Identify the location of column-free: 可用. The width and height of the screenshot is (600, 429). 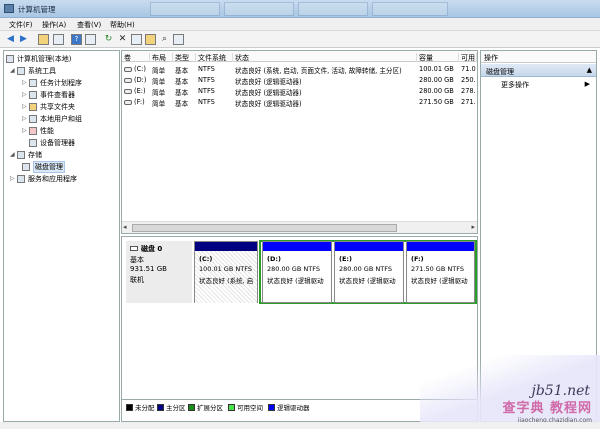
(468, 57).